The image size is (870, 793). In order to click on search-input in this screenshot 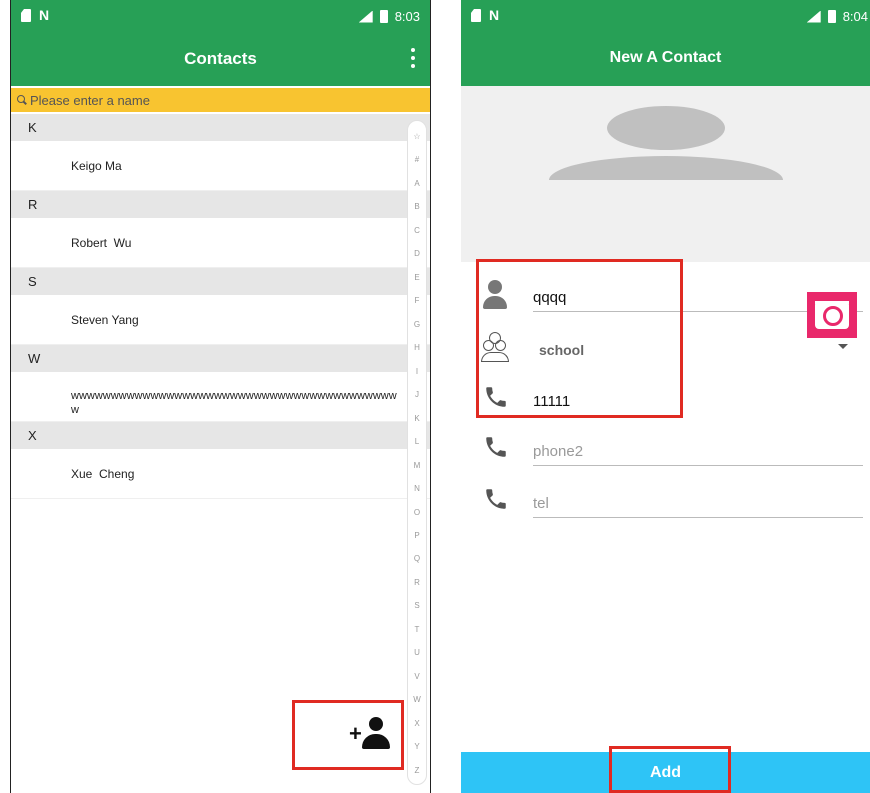, I will do `click(180, 100)`.